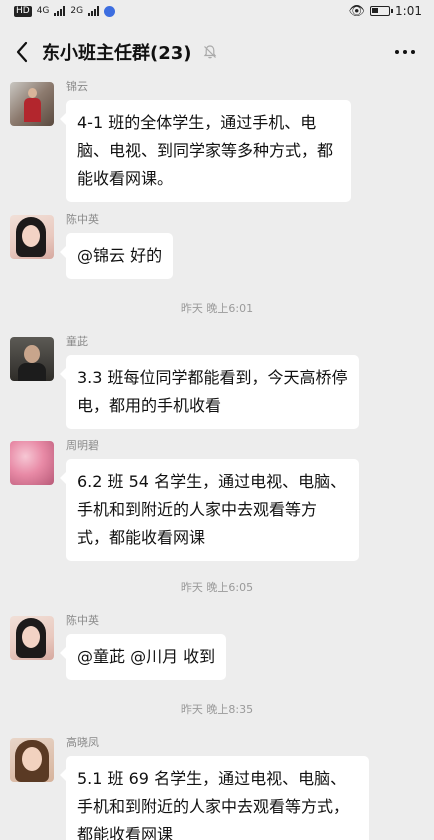 The image size is (434, 840). I want to click on chat-header: 东小班主任群(23), so click(217, 52).